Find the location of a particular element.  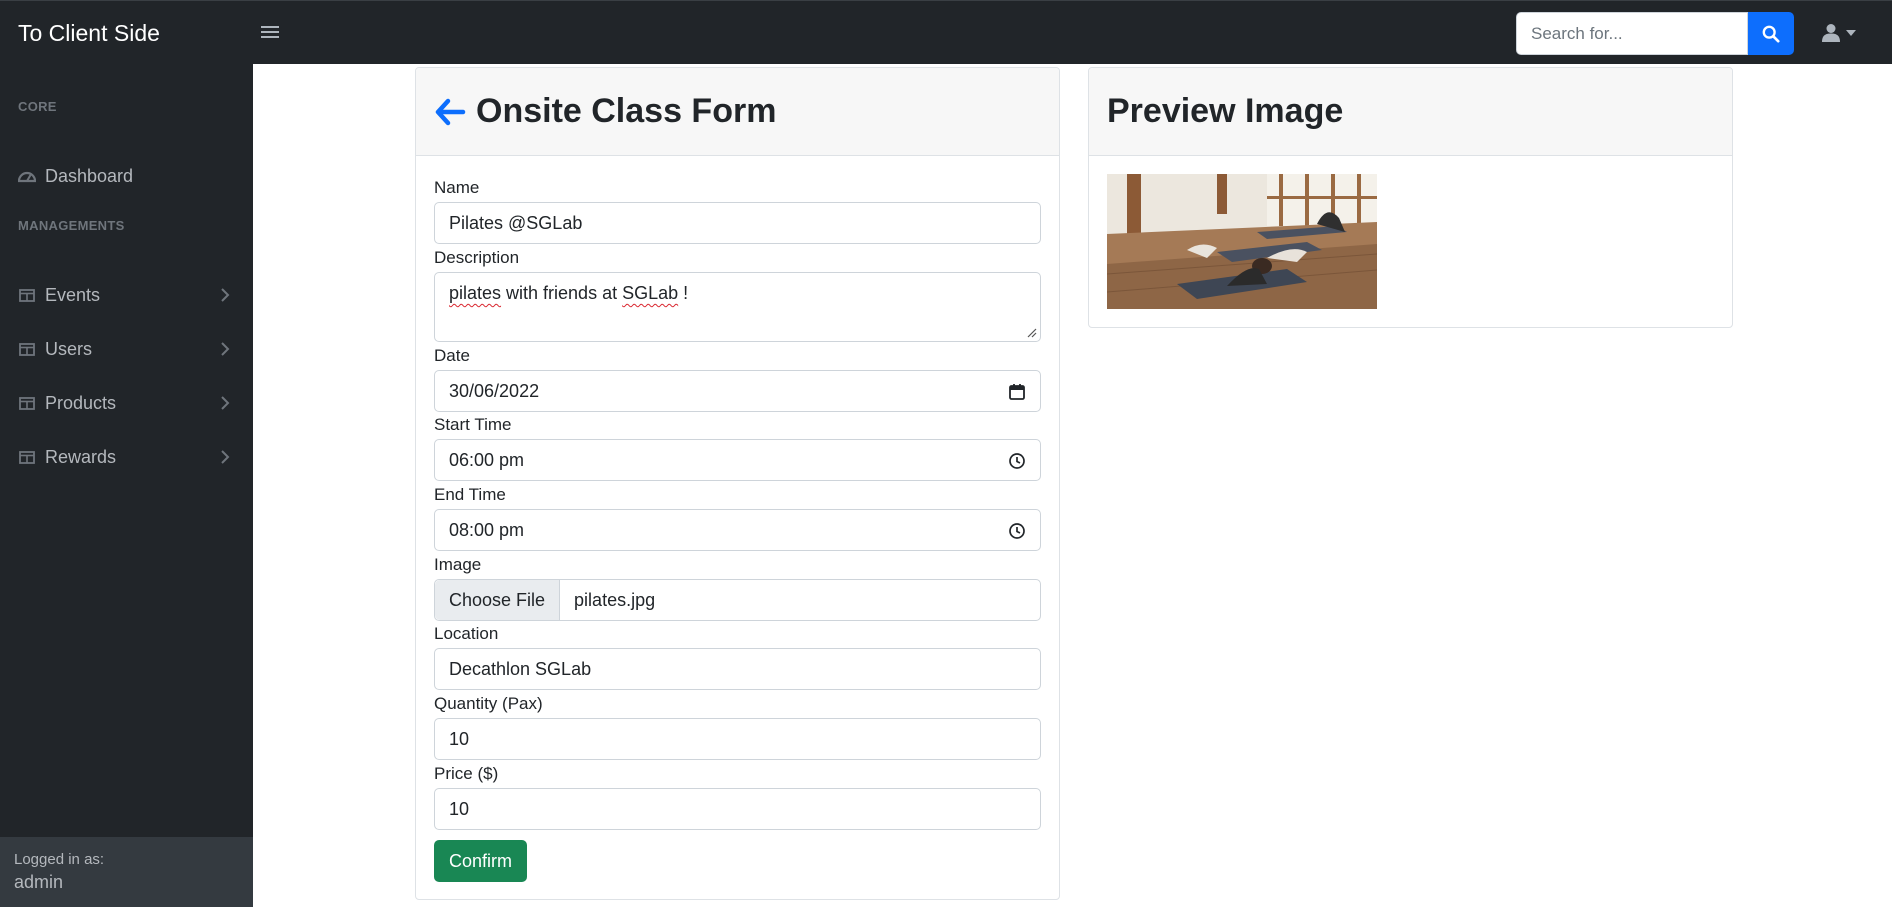

user-icon is located at coordinates (1831, 33).